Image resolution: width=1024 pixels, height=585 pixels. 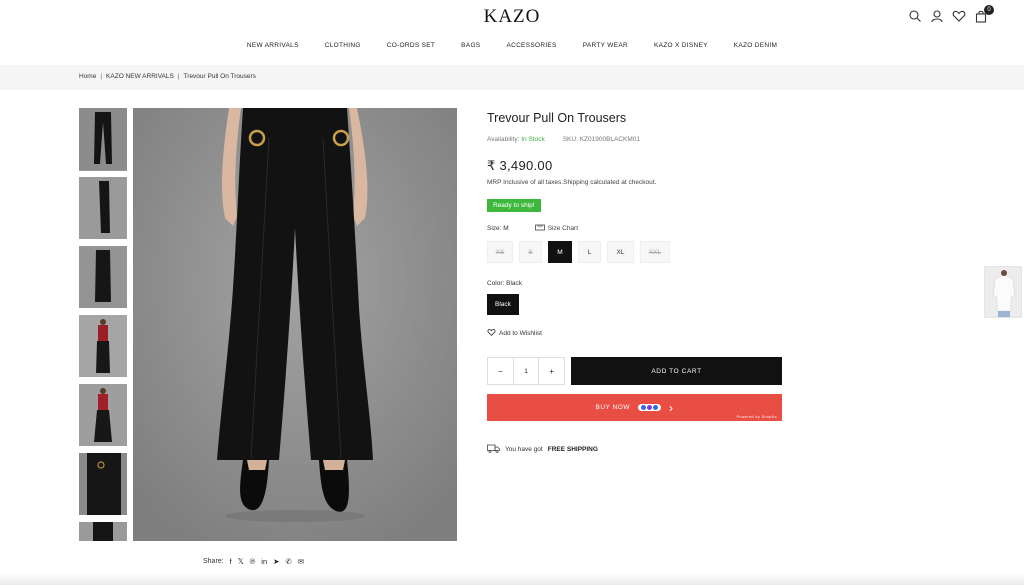 What do you see at coordinates (514, 205) in the screenshot?
I see `ready-to-ship-badge: Ready to ship!` at bounding box center [514, 205].